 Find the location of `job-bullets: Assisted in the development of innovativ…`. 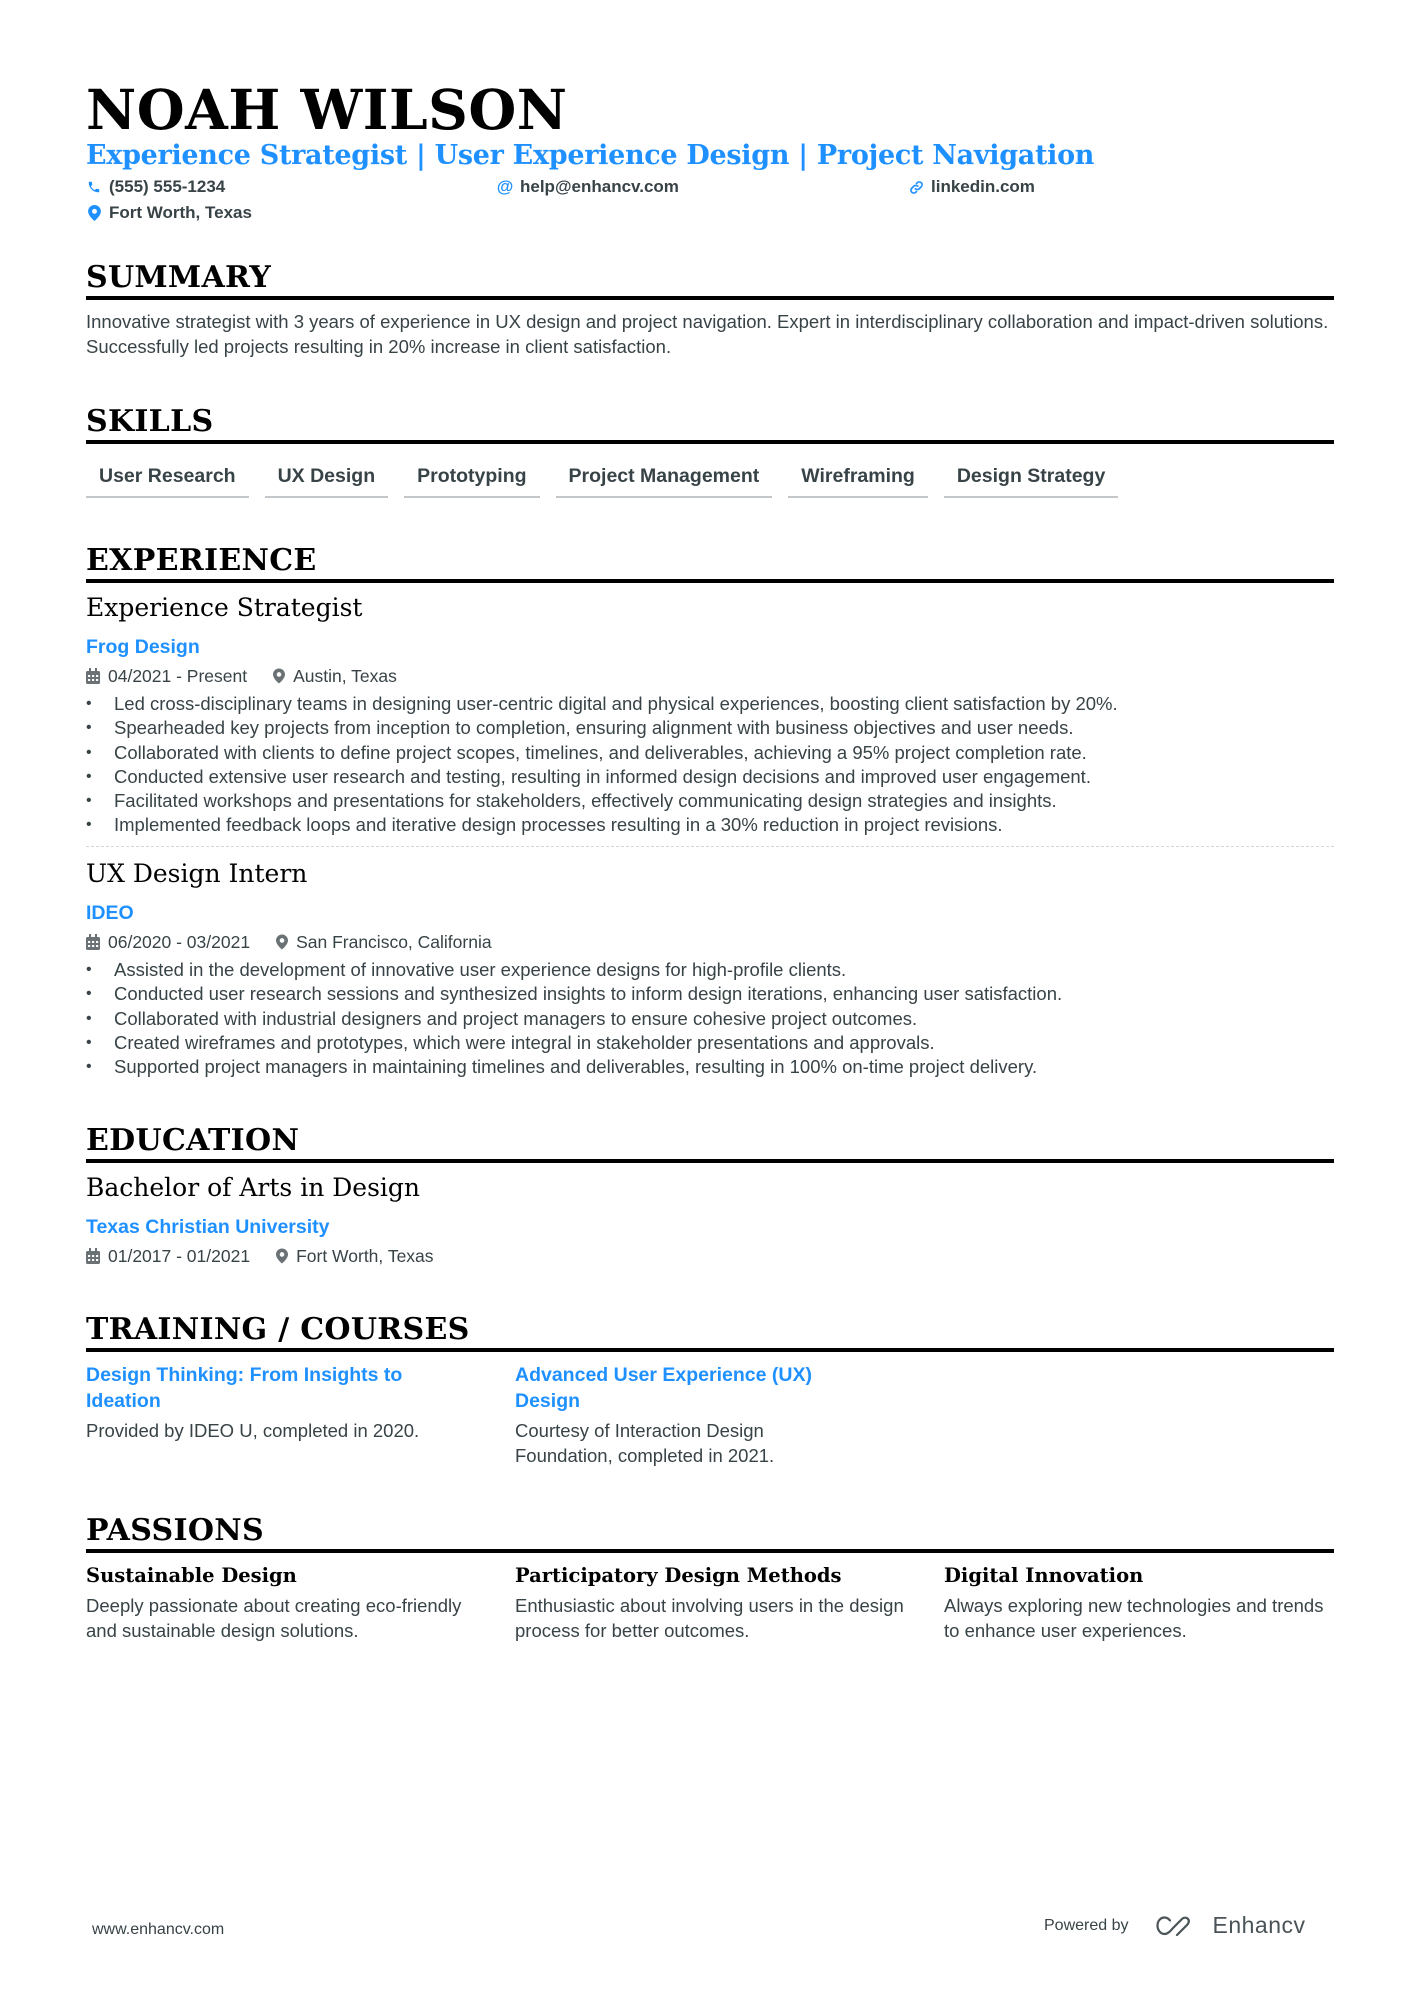

job-bullets: Assisted in the development of innovativ… is located at coordinates (710, 1019).